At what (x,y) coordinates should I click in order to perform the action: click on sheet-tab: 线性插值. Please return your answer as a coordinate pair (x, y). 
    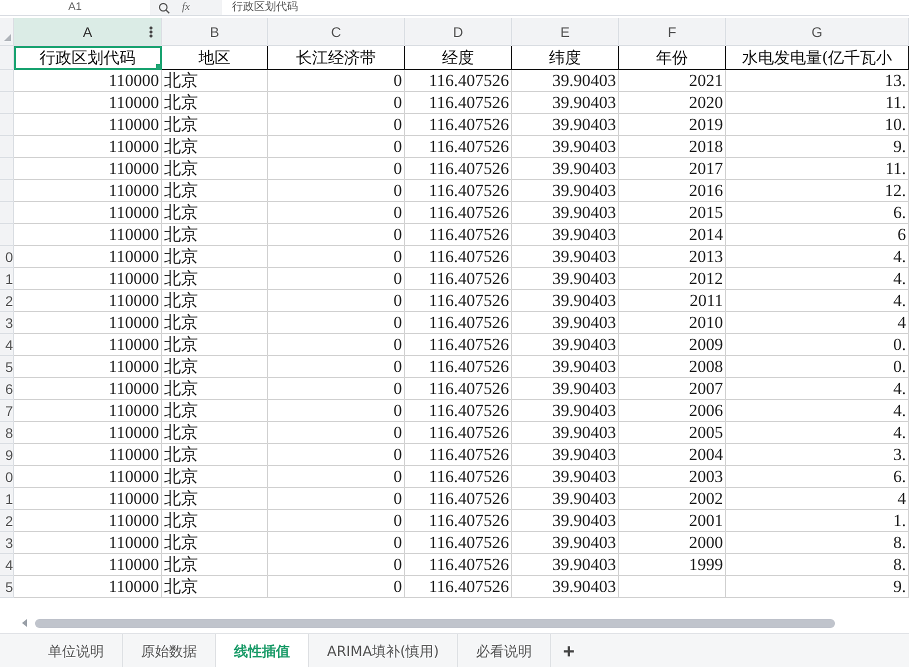
    Looking at the image, I should click on (262, 650).